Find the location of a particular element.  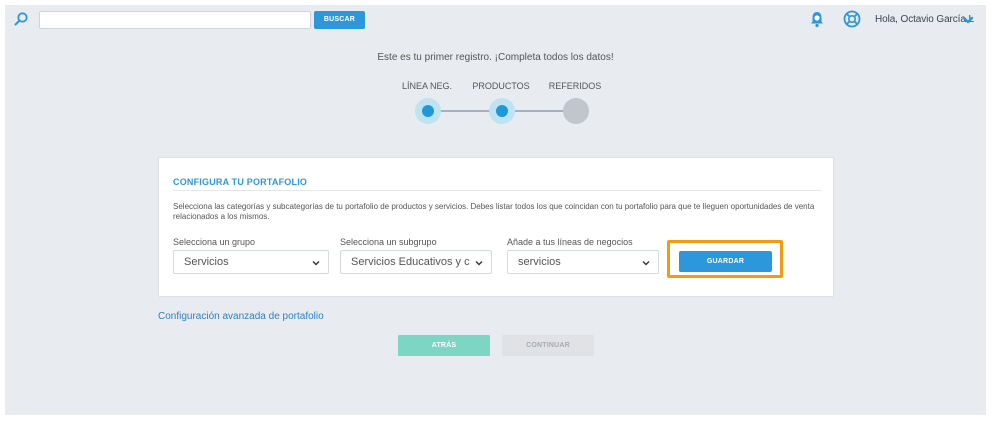

group-select: Servicios is located at coordinates (251, 262).